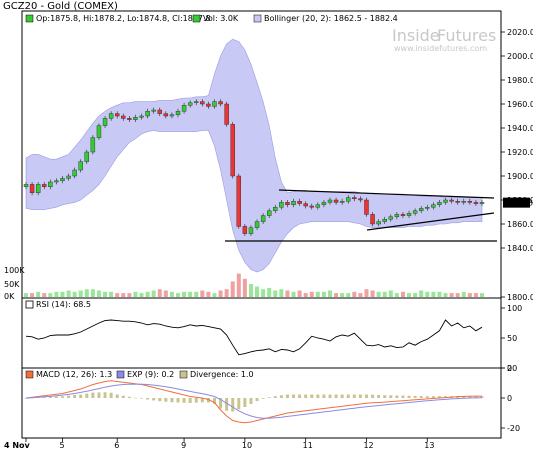 The height and width of the screenshot is (454, 533). What do you see at coordinates (520, 128) in the screenshot?
I see `price-tick-label: 1940.0` at bounding box center [520, 128].